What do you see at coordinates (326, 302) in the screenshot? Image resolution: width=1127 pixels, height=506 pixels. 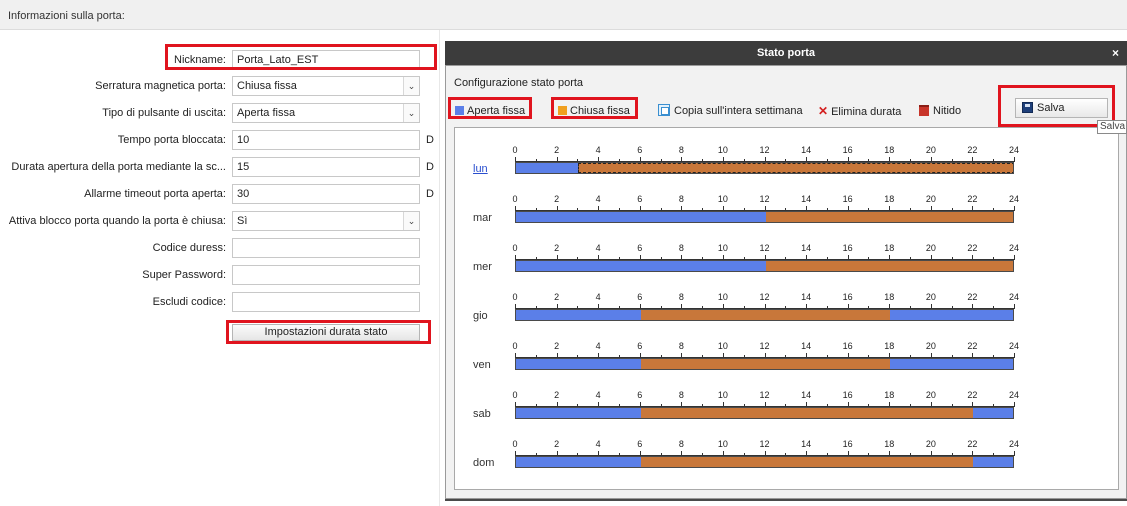 I see `exclude-code-field` at bounding box center [326, 302].